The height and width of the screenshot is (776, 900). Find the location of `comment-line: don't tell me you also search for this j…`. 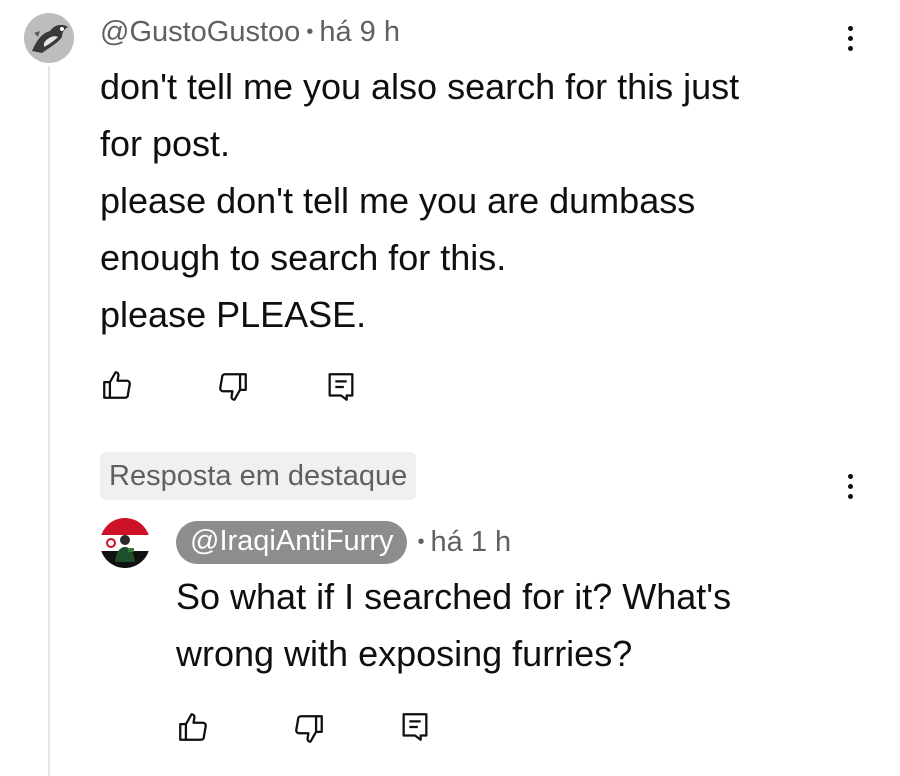

comment-line: don't tell me you also search for this j… is located at coordinates (420, 86).